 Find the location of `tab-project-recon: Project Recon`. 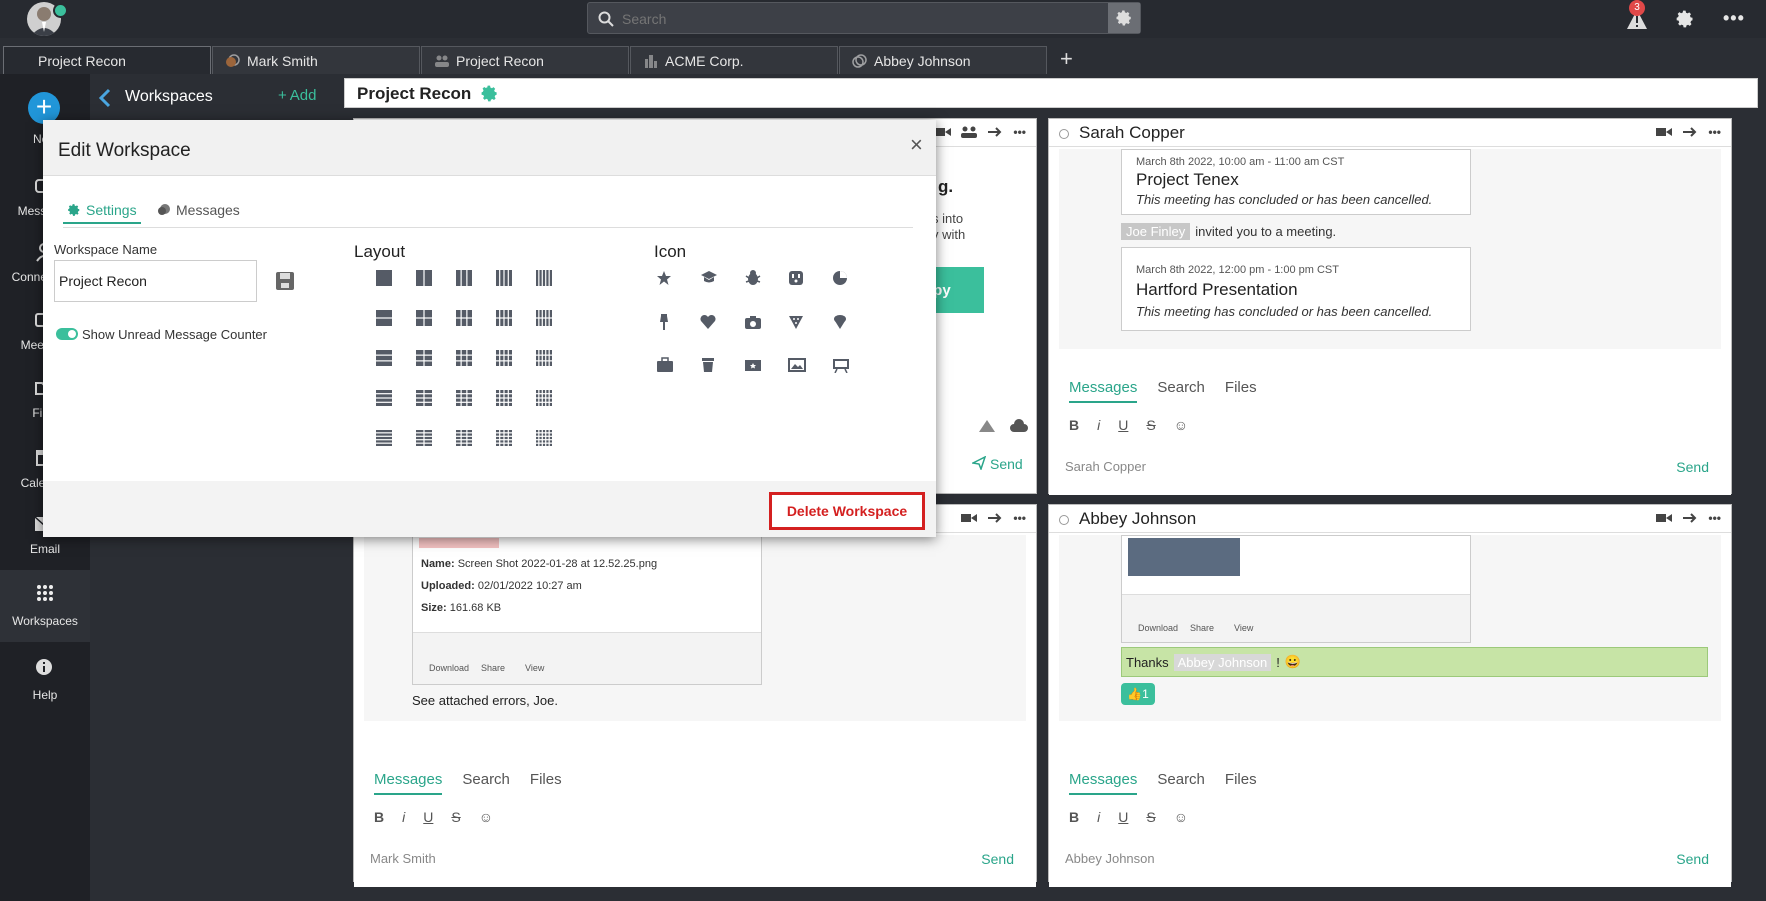

tab-project-recon: Project Recon is located at coordinates (525, 60).